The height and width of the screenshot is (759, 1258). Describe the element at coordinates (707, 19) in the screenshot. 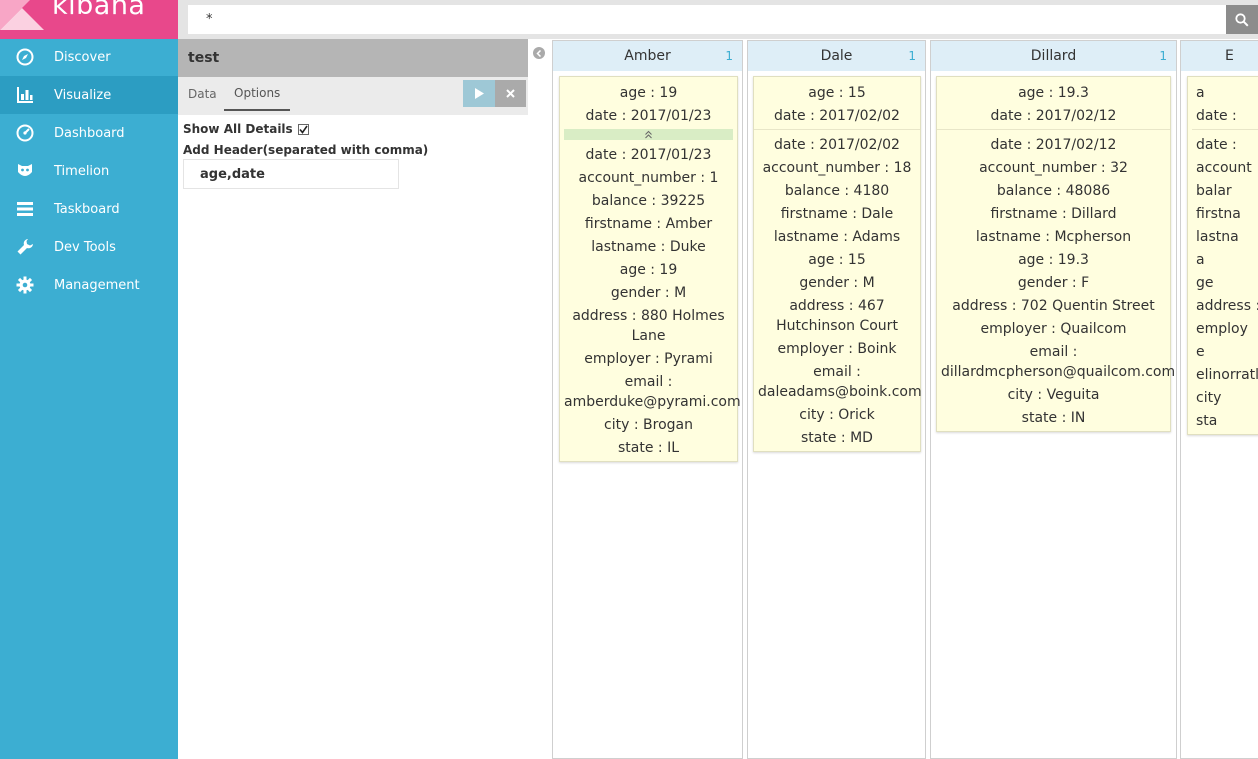

I see `search-input` at that location.